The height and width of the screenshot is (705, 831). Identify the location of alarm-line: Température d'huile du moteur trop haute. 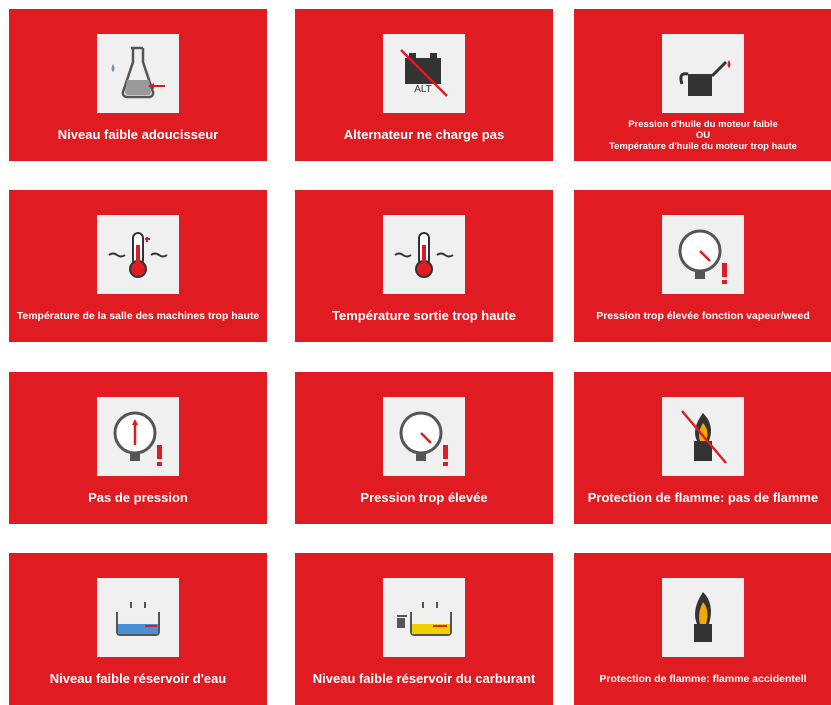
(703, 146).